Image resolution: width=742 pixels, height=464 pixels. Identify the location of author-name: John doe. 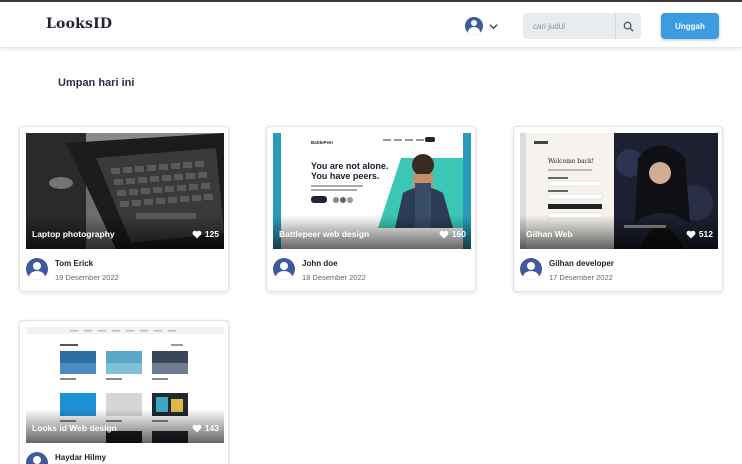
(320, 263).